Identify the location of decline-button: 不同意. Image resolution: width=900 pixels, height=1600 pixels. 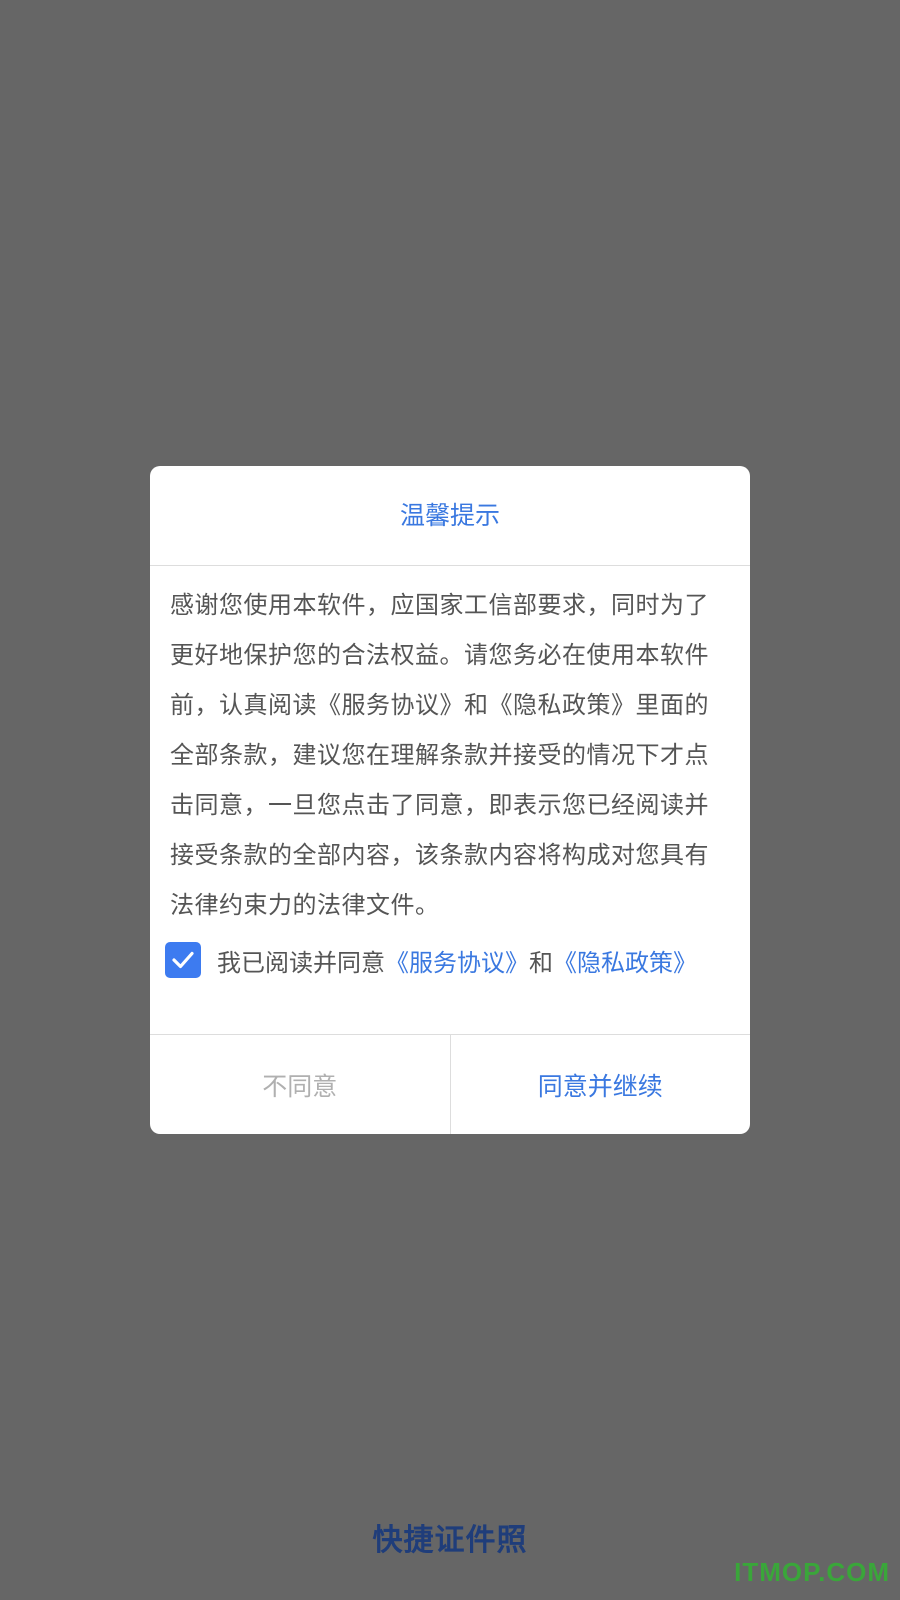
(300, 1084).